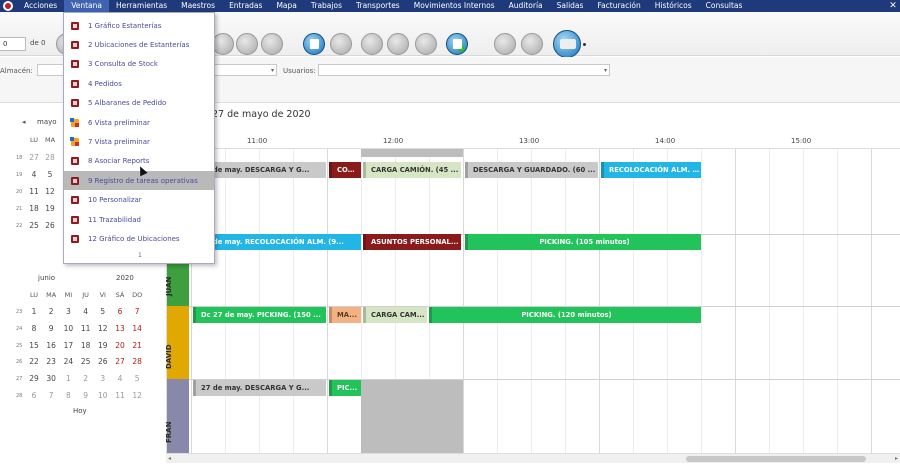 This screenshot has height=464, width=900. I want to click on ventana-menu-item: 5 Albaranes de Pedido, so click(139, 103).